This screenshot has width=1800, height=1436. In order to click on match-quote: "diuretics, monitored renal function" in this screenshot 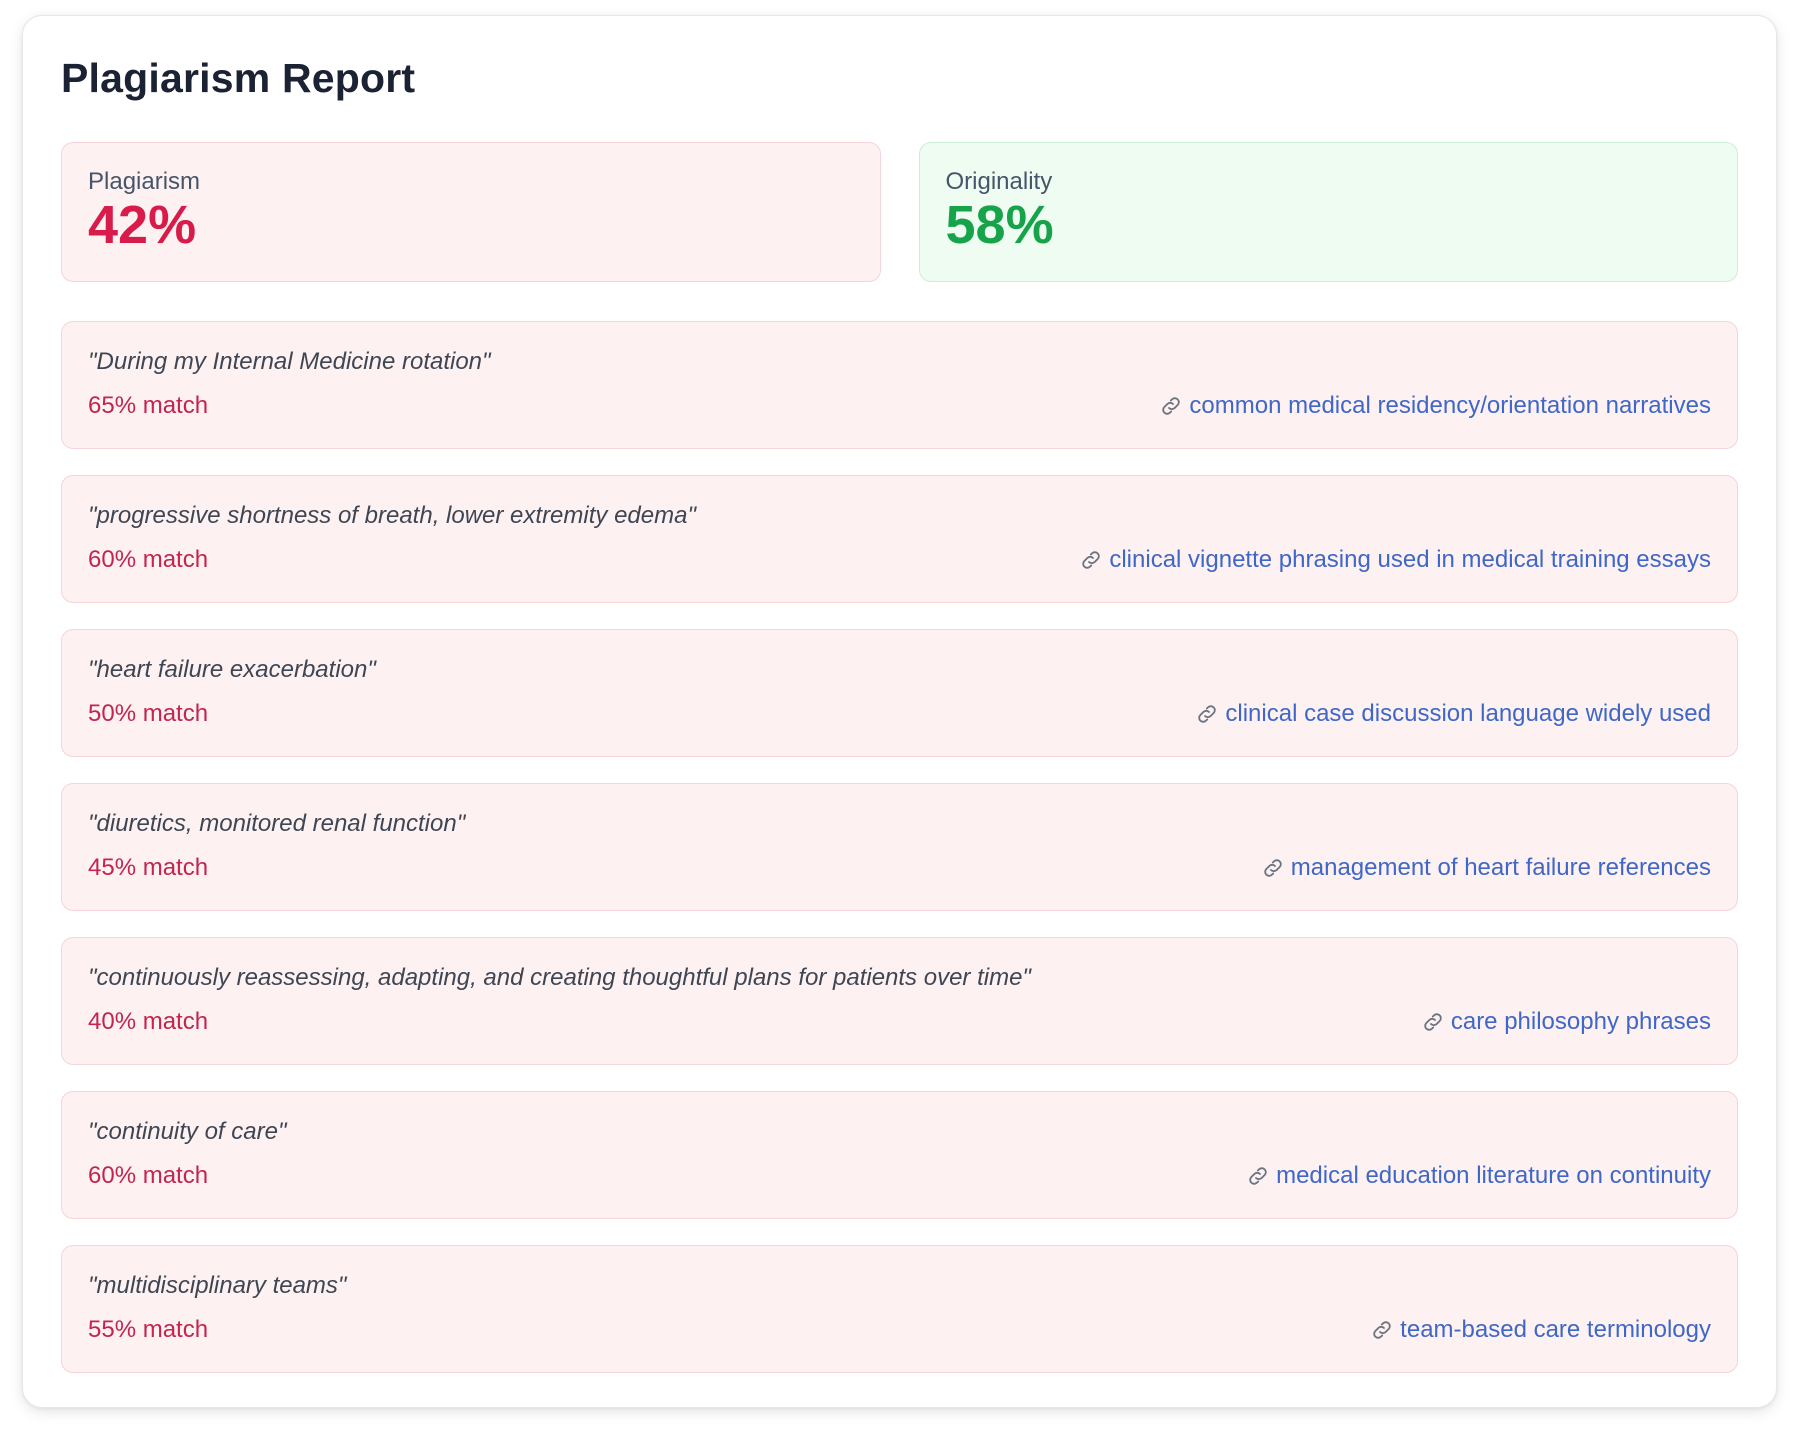, I will do `click(277, 823)`.